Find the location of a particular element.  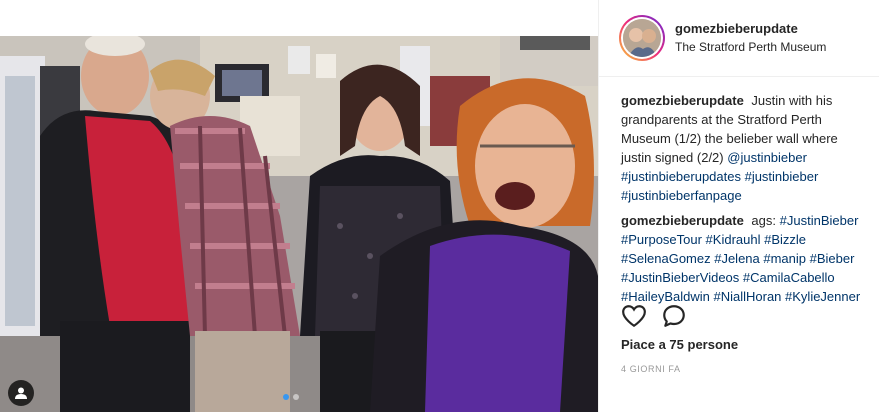

caption-author: gomezbieberupdate is located at coordinates (682, 100).